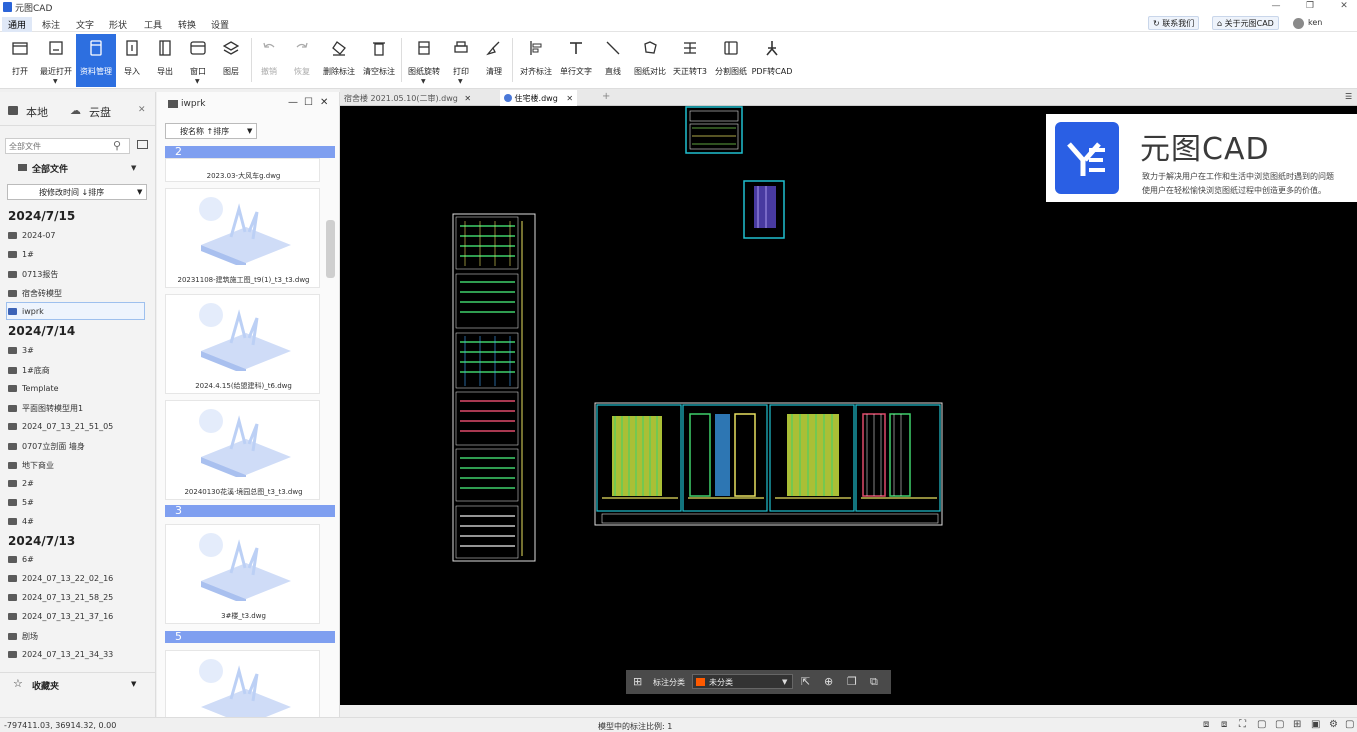 This screenshot has width=1357, height=732. Describe the element at coordinates (142, 144) in the screenshot. I see `folder-open-icon` at that location.